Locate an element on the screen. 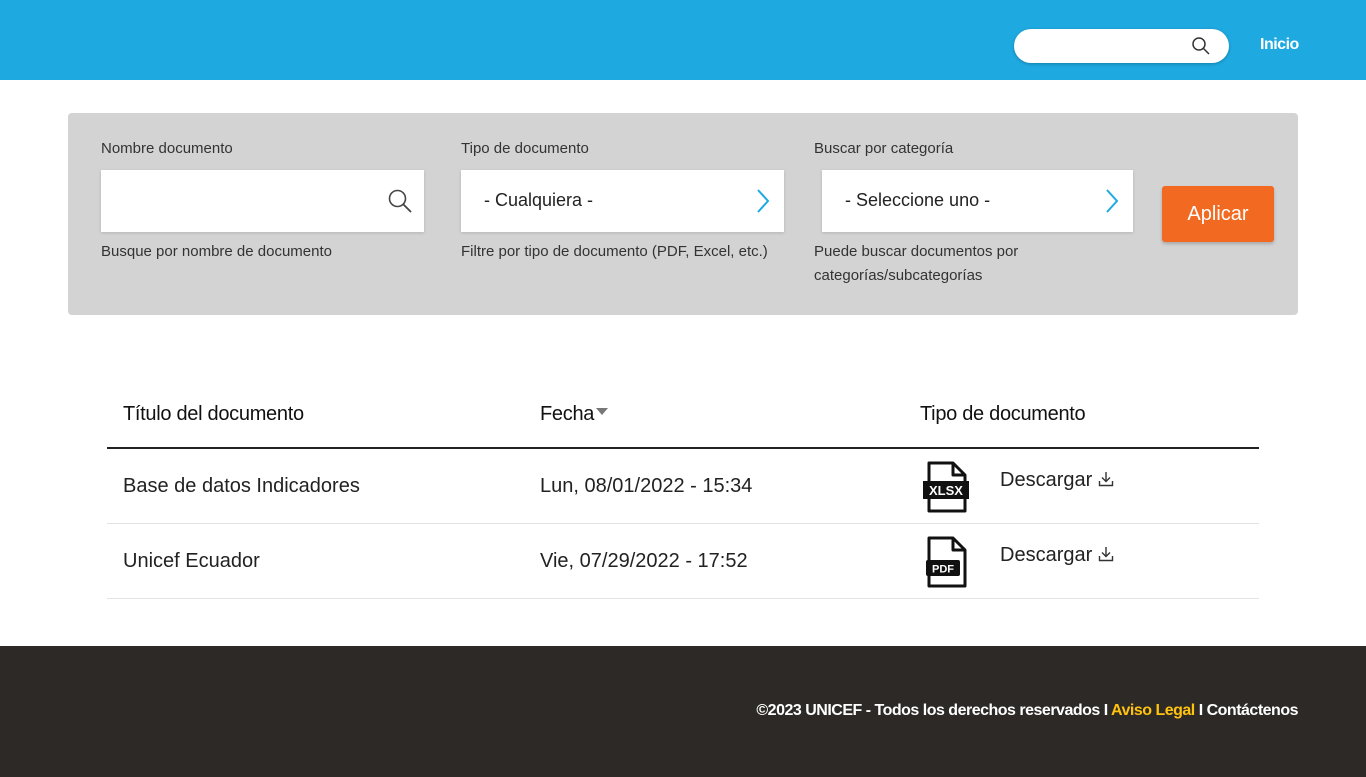 This screenshot has width=1366, height=777. column-header-type: Tipo de documento is located at coordinates (1003, 414).